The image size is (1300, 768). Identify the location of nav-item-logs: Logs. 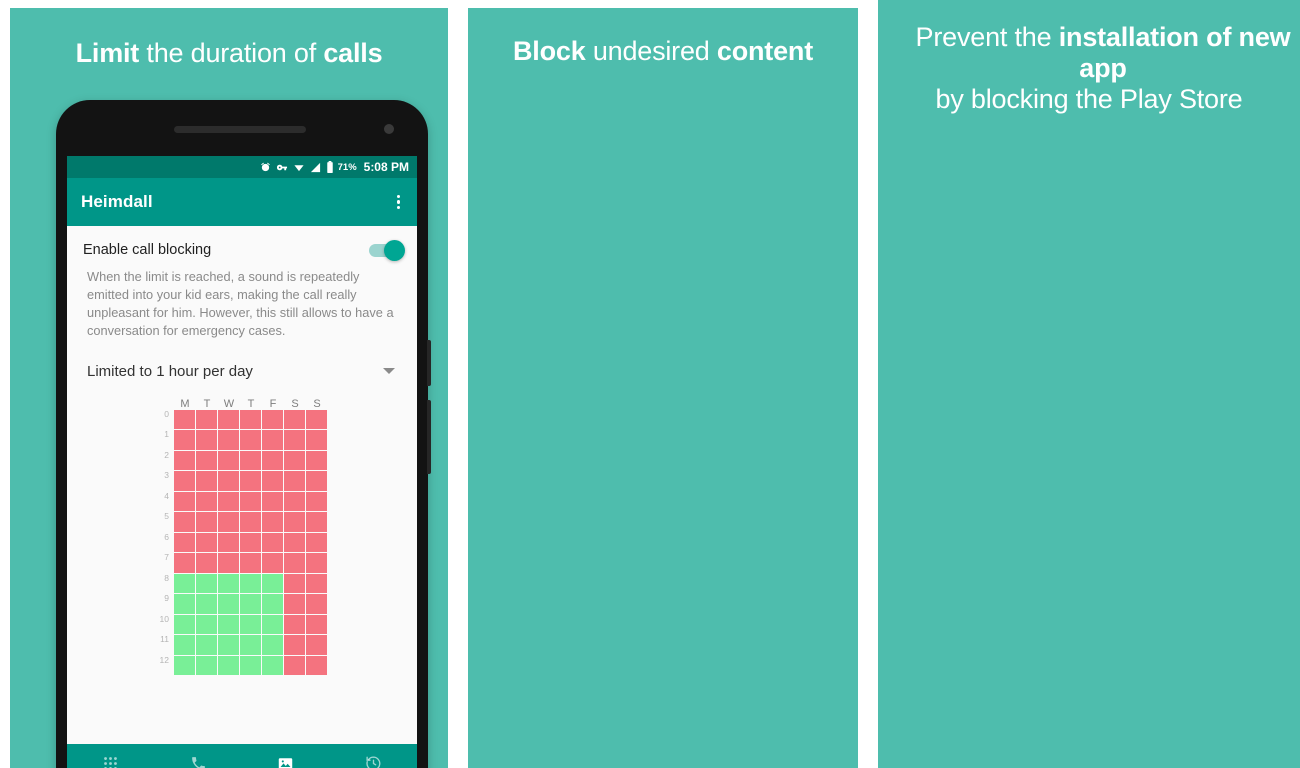
(374, 760).